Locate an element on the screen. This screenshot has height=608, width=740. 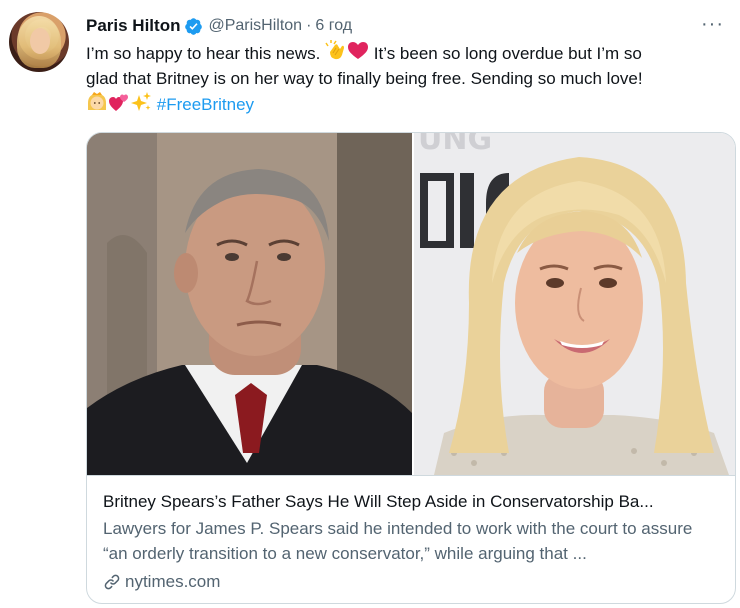
card-domain-text: nytimes.com is located at coordinates (172, 582).